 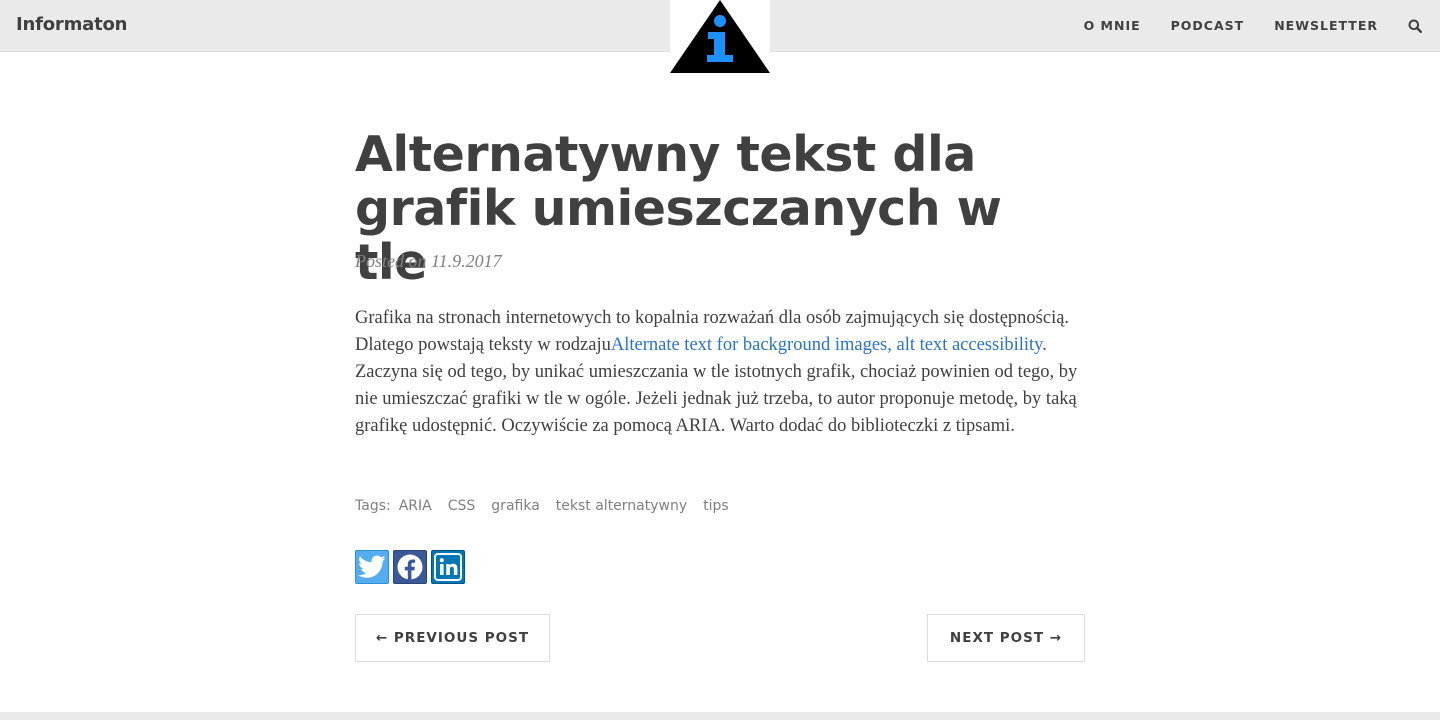 What do you see at coordinates (1326, 25) in the screenshot?
I see `nav-item-newsletter: NEWSLETTER` at bounding box center [1326, 25].